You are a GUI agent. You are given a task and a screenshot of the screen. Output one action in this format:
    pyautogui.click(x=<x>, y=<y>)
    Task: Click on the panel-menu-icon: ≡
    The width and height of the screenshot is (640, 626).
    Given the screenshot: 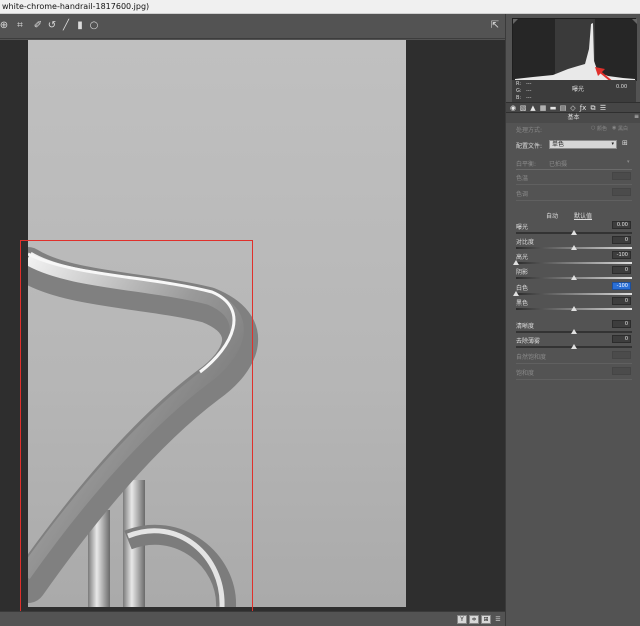 What is the action you would take?
    pyautogui.click(x=636, y=116)
    